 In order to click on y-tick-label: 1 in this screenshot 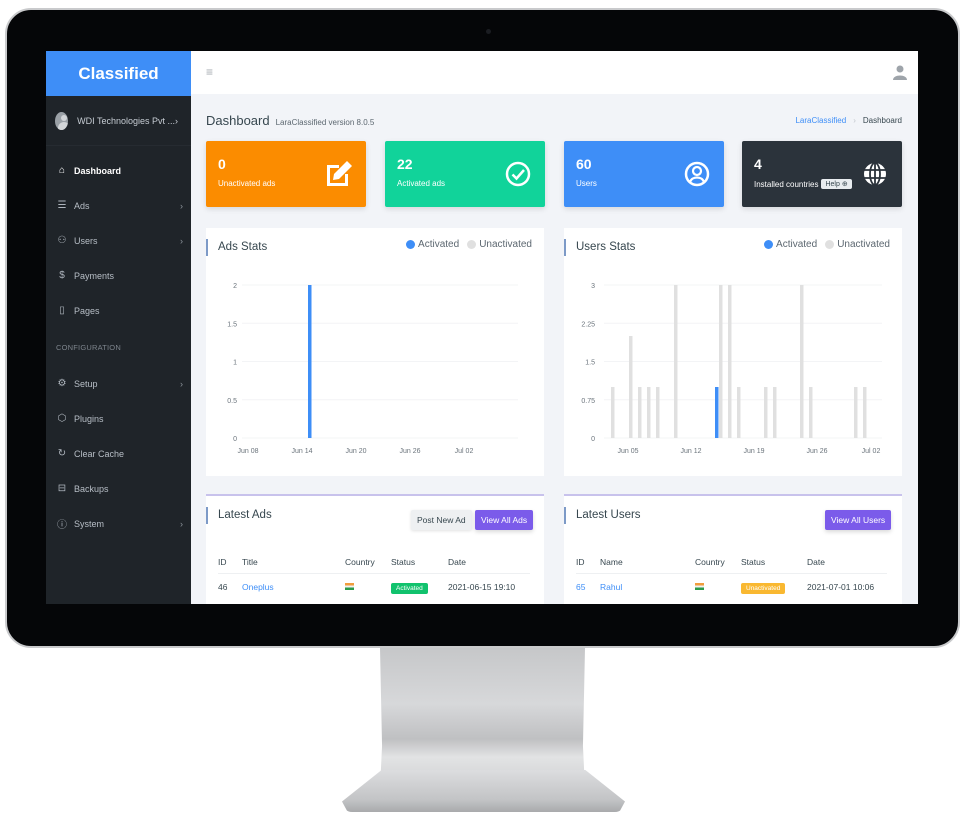, I will do `click(235, 363)`.